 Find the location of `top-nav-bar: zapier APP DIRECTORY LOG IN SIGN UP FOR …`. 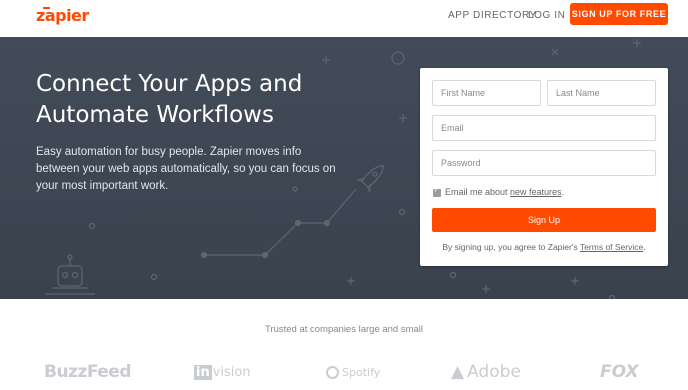

top-nav-bar: zapier APP DIRECTORY LOG IN SIGN UP FOR … is located at coordinates (344, 18).